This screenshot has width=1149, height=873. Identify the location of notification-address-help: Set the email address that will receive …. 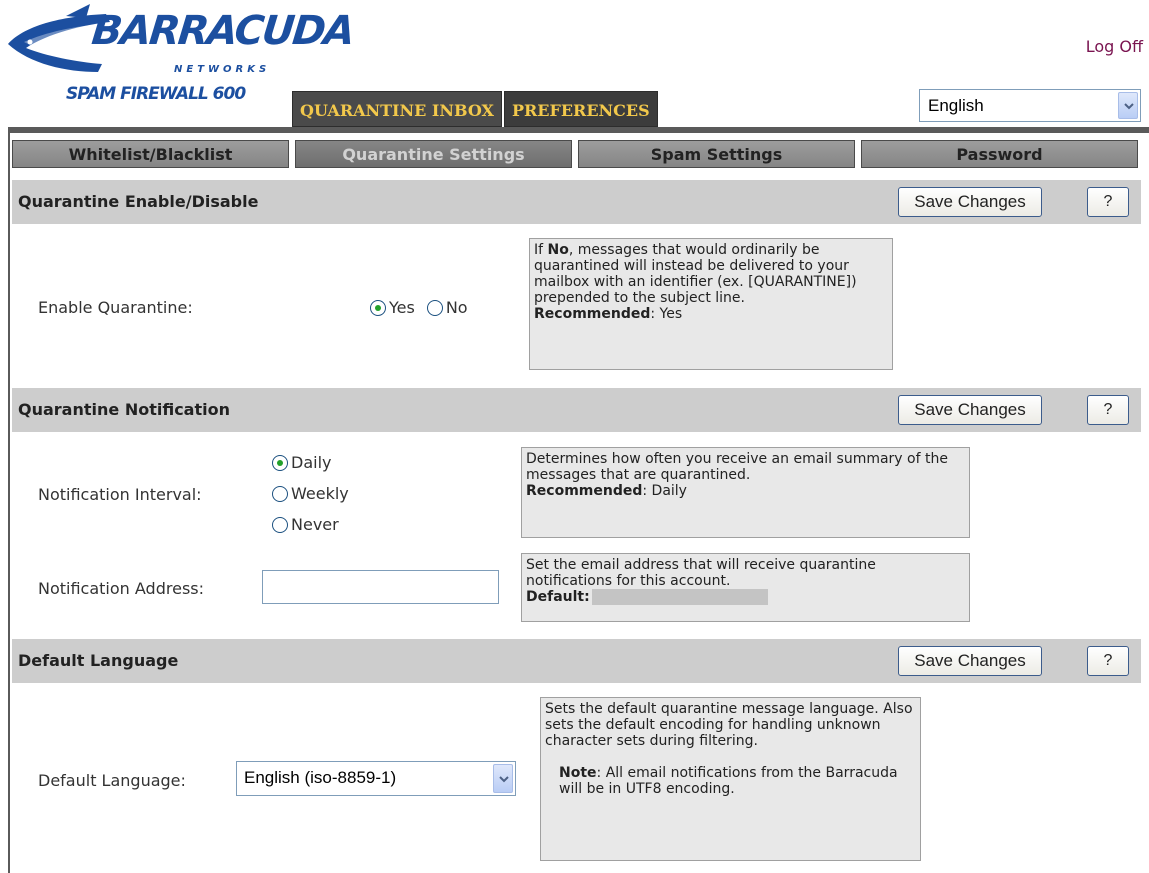
(745, 587).